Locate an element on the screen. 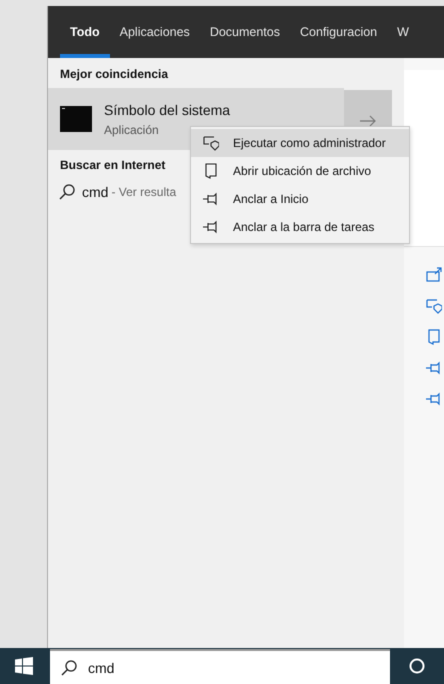  circle-icon is located at coordinates (417, 666).